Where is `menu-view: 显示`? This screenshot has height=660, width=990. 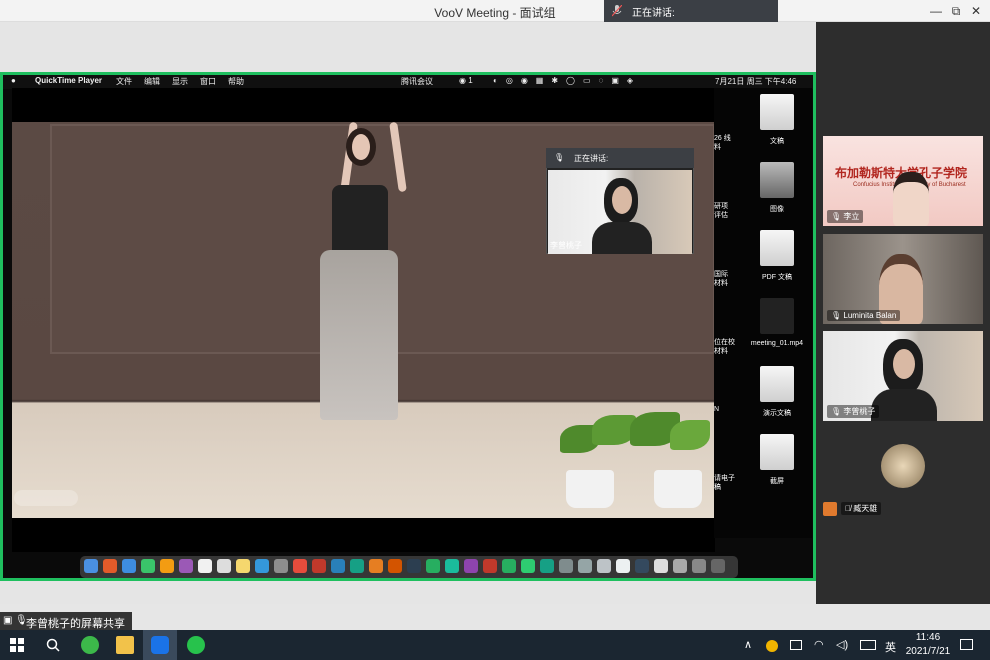 menu-view: 显示 is located at coordinates (180, 81).